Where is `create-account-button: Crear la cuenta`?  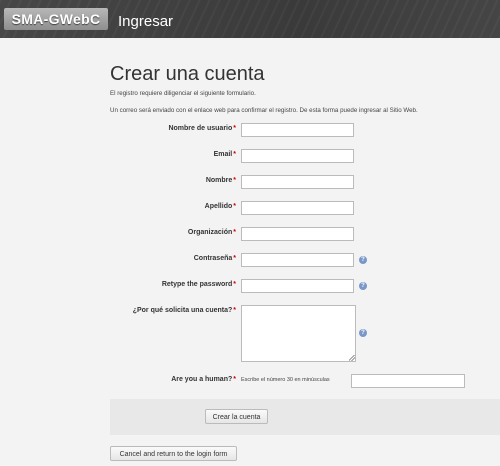 create-account-button: Crear la cuenta is located at coordinates (236, 416).